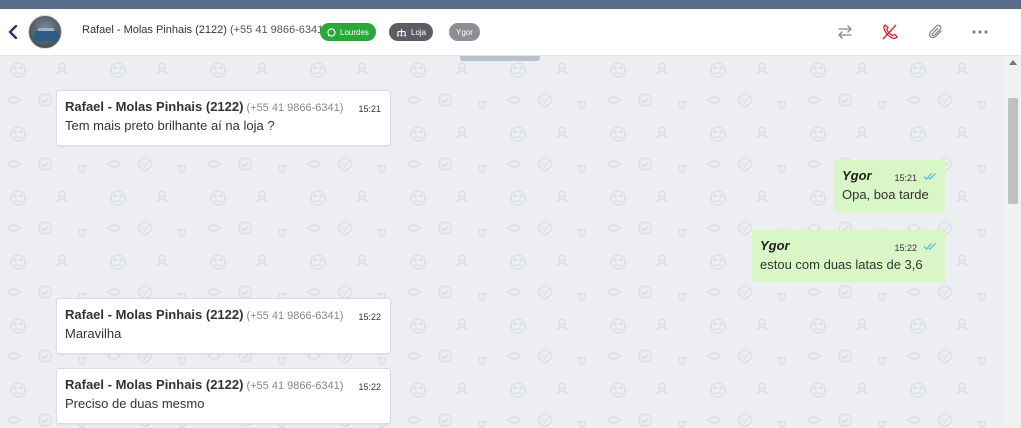  Describe the element at coordinates (848, 256) in the screenshot. I see `message-outgoing: Ygor 15:22 estou com duas latas de 3,6` at that location.